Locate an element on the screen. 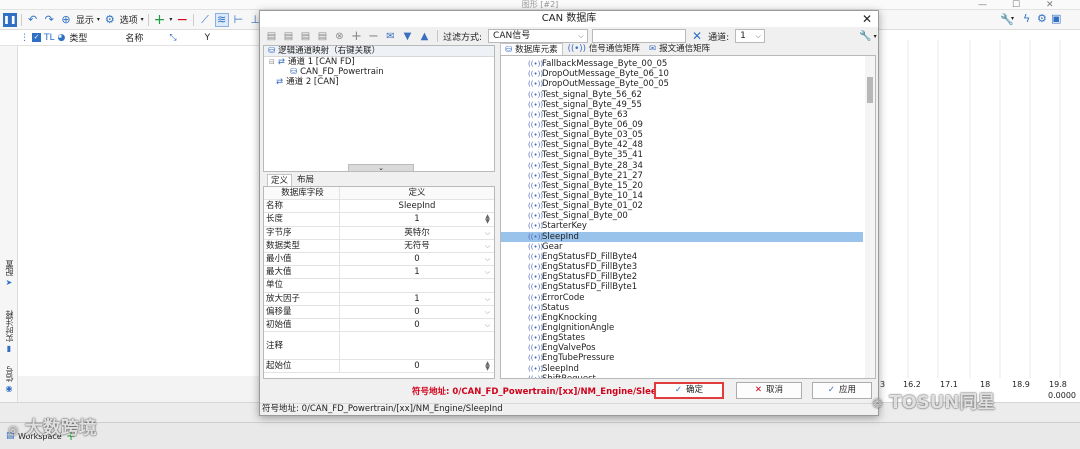 The width and height of the screenshot is (1080, 449). signal-list-item: ((•)) FallbackMessage_Byte_00_05 is located at coordinates (682, 64).